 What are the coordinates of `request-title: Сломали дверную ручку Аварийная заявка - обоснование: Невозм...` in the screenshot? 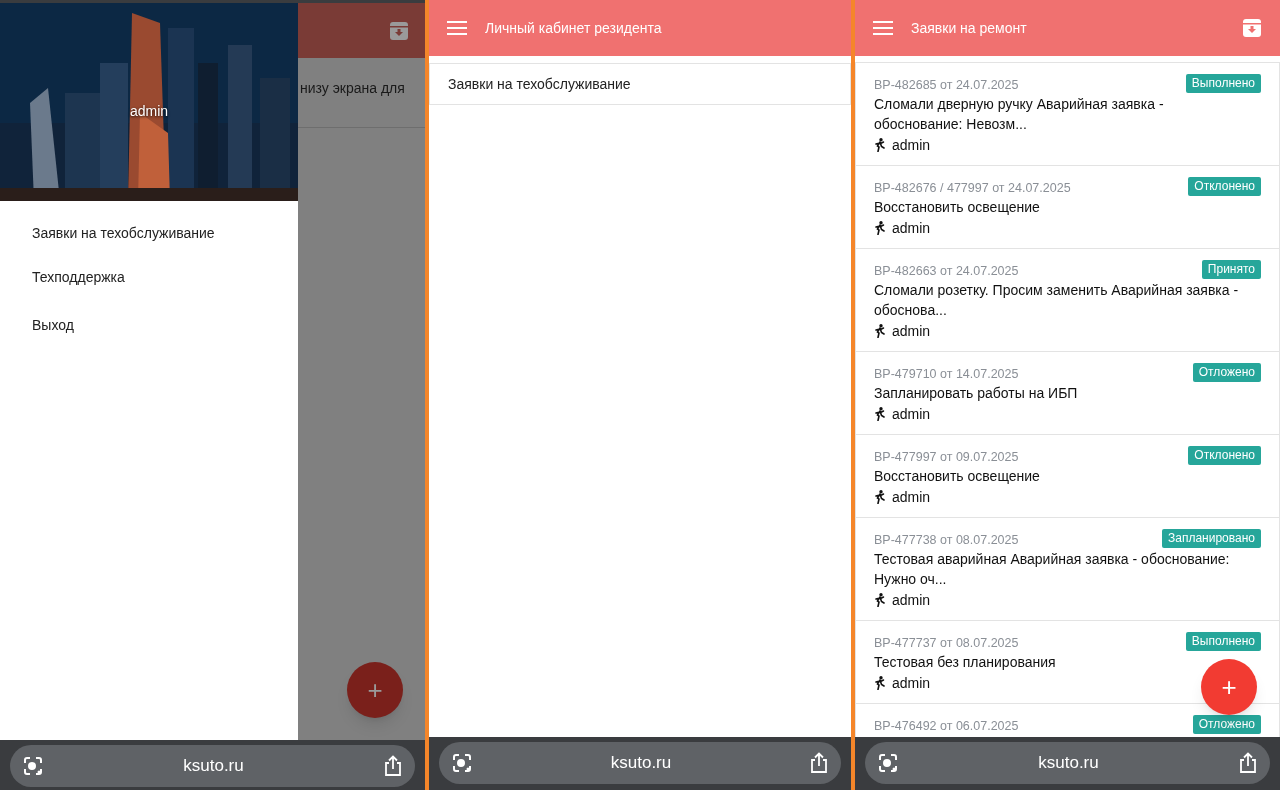 It's located at (1019, 114).